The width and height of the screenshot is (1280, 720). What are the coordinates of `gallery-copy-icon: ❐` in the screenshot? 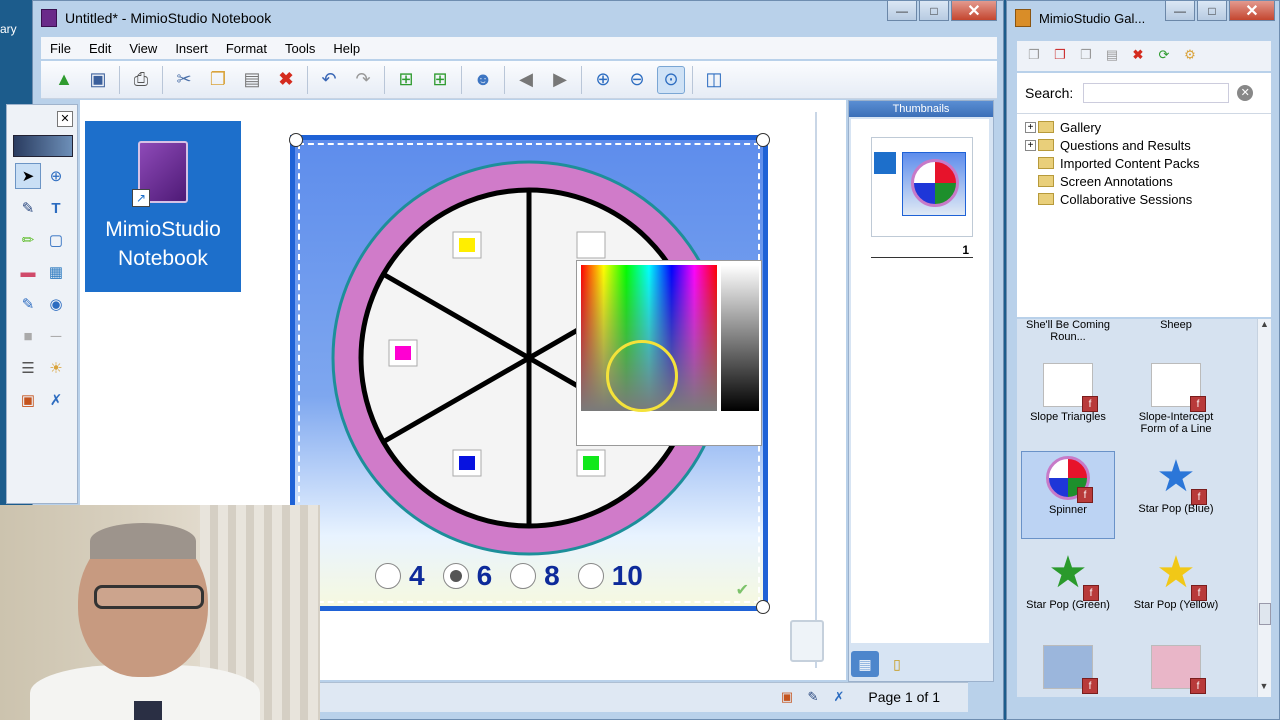 It's located at (1086, 56).